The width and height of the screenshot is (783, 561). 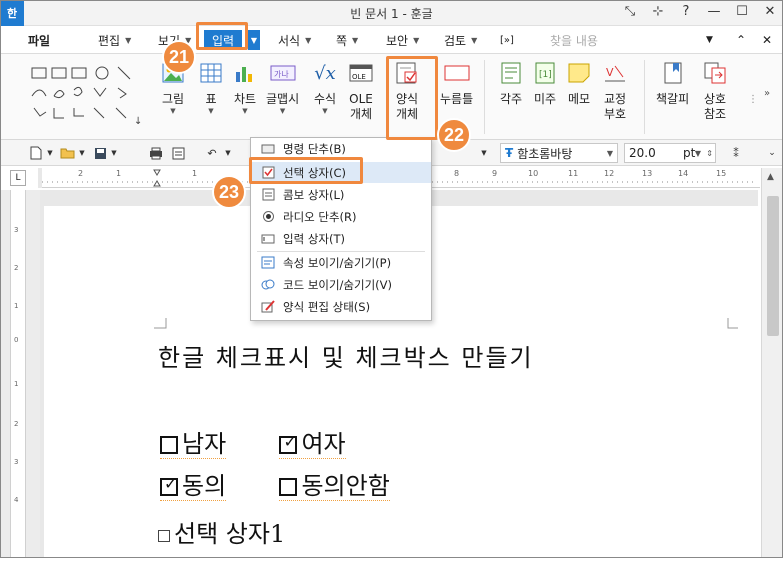 I want to click on close-document-icon: ✕, so click(x=767, y=40).